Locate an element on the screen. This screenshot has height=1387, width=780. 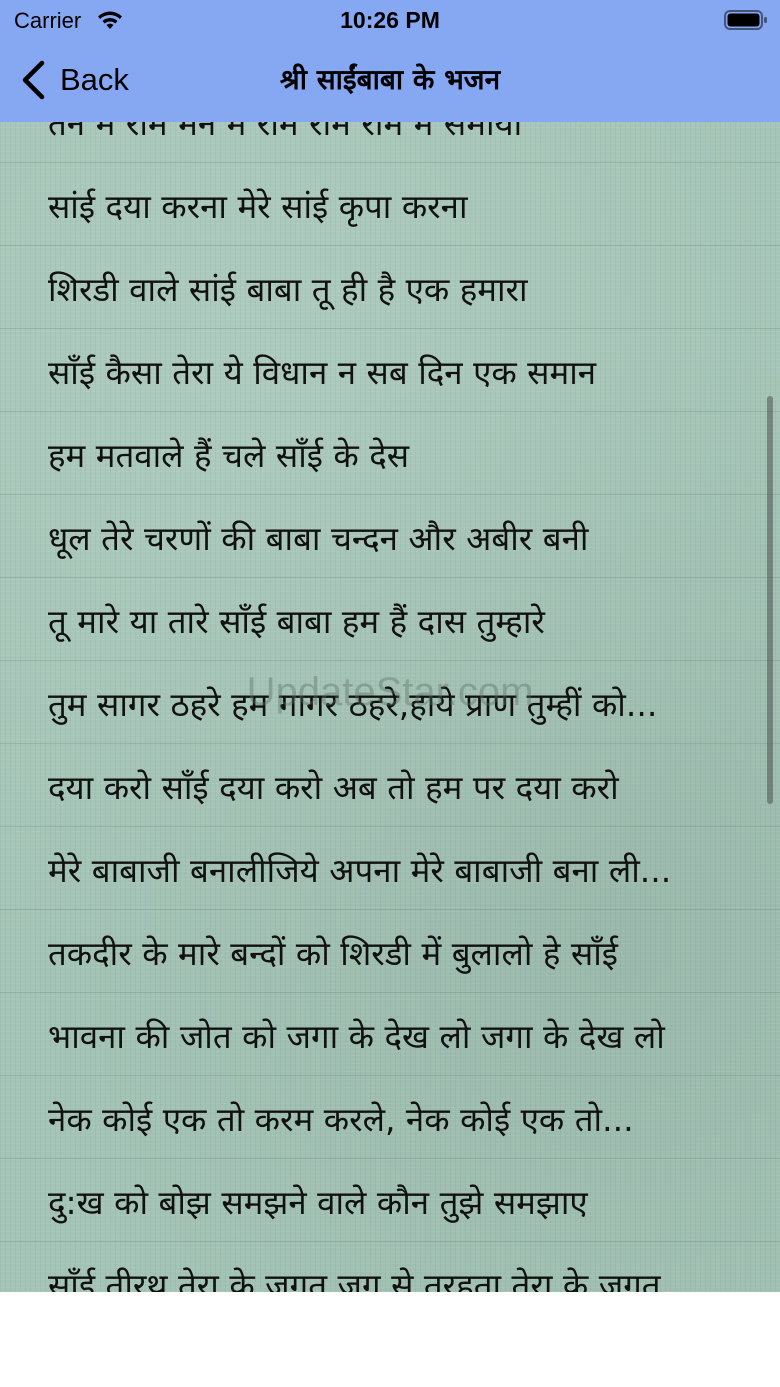
list-item: दया करो साँई दया करो अब तो हम पर दया करो is located at coordinates (390, 785).